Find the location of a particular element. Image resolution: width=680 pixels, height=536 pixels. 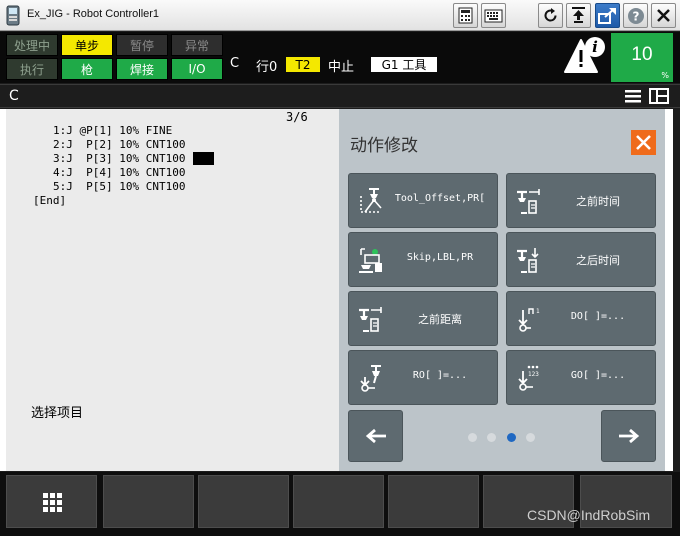

window-title: Ex_JIG - Robot Controller1 is located at coordinates (93, 14).